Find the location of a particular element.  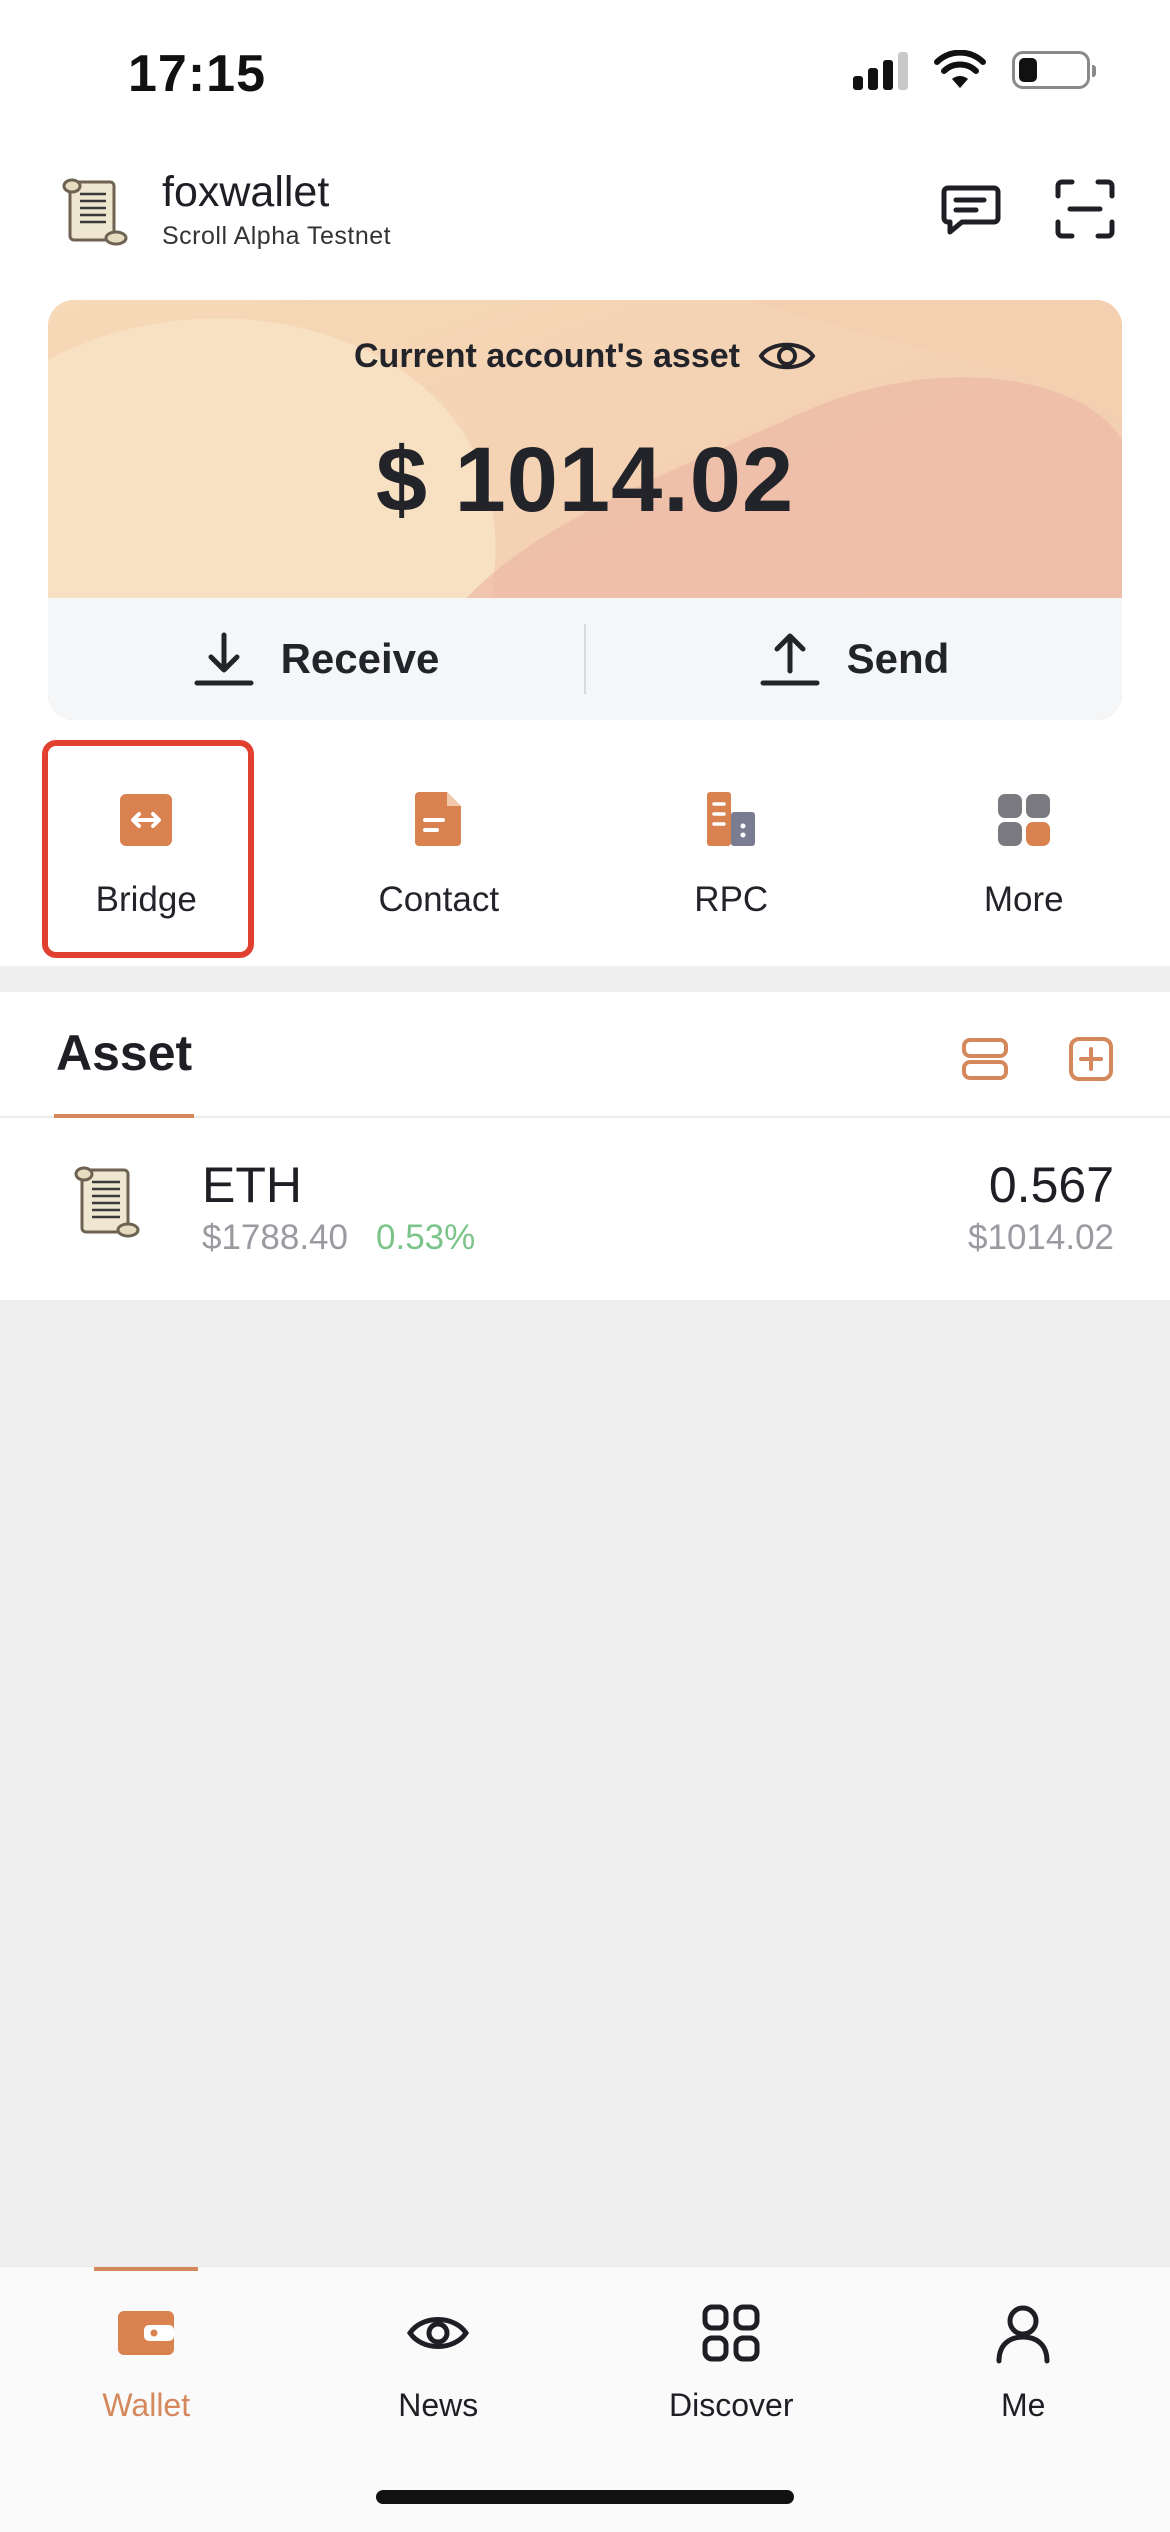

tab-label: Me is located at coordinates (1023, 2405).